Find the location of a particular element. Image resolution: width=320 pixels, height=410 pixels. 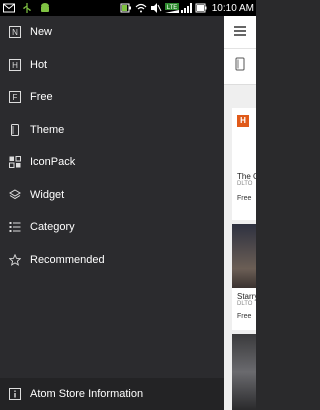

svg-text: N is located at coordinates (15, 32).